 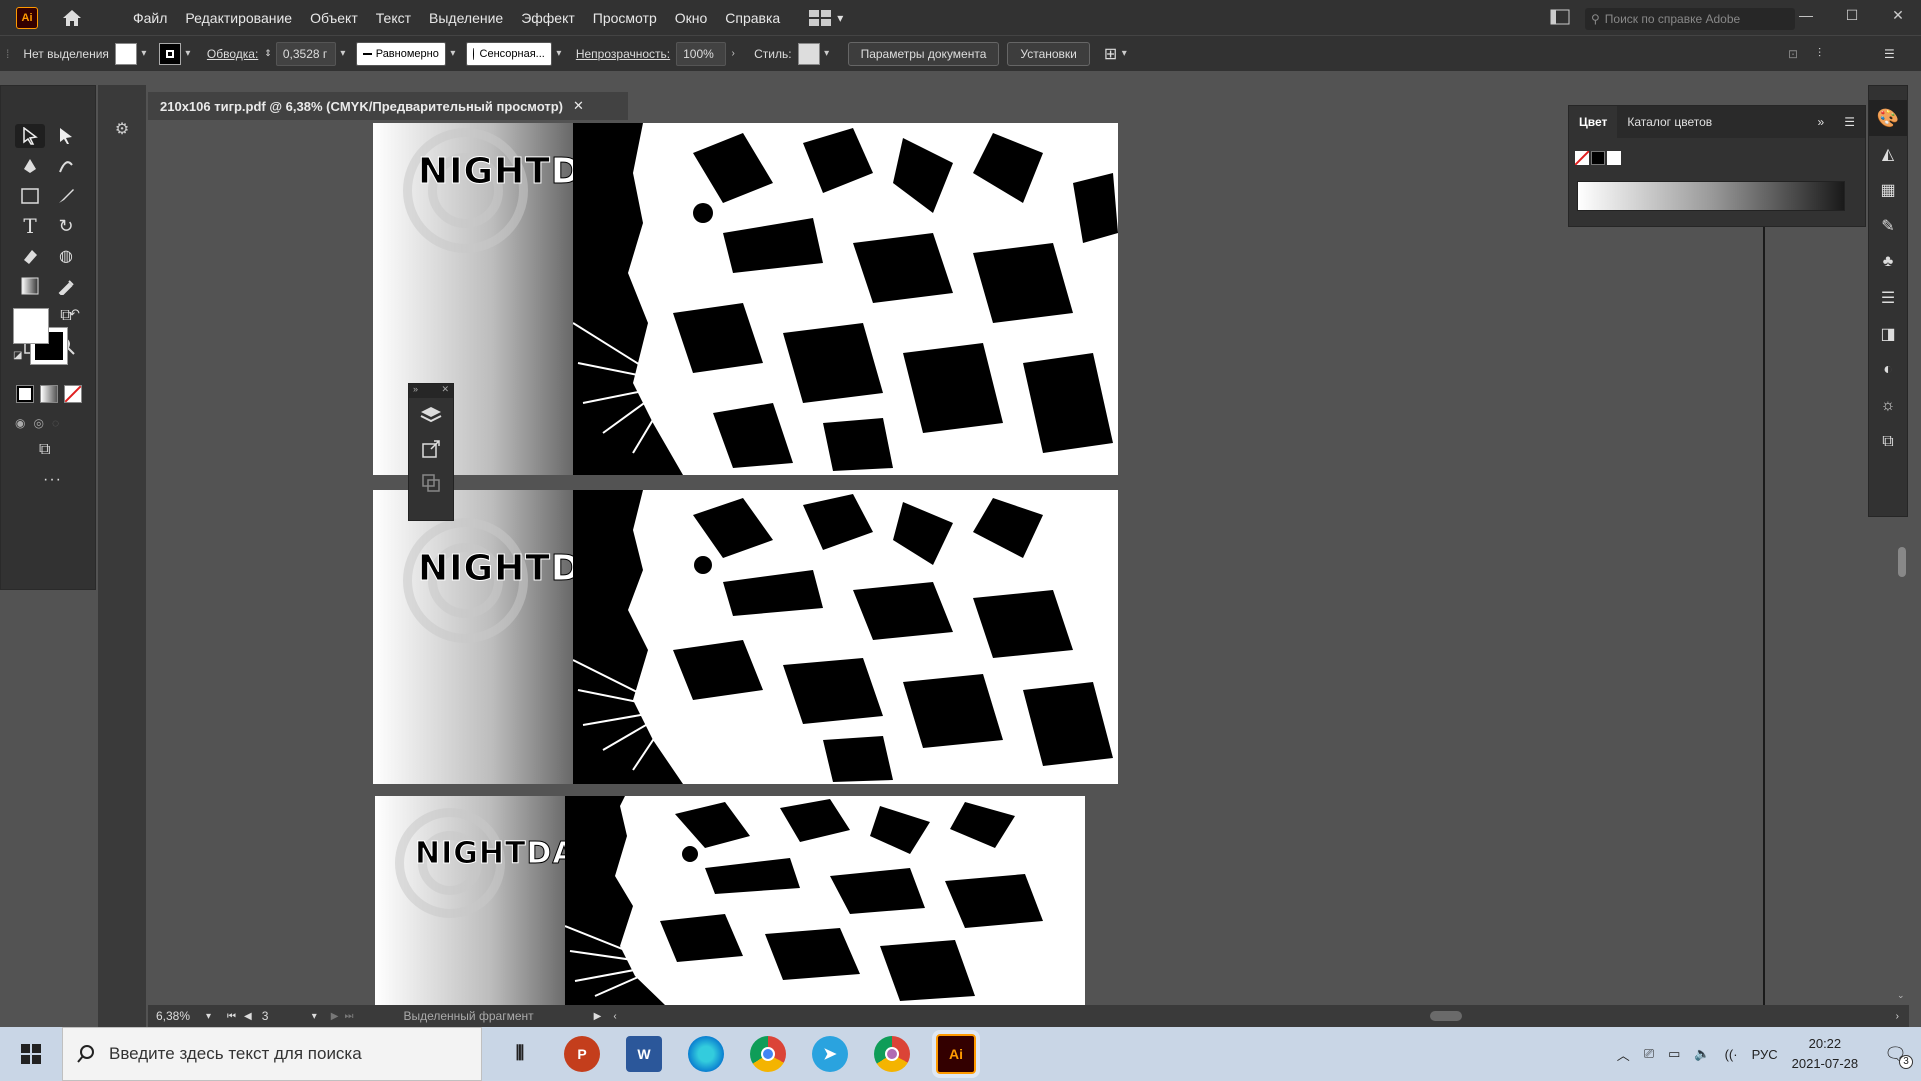 I want to click on maximize-button: ☐, so click(x=1852, y=15).